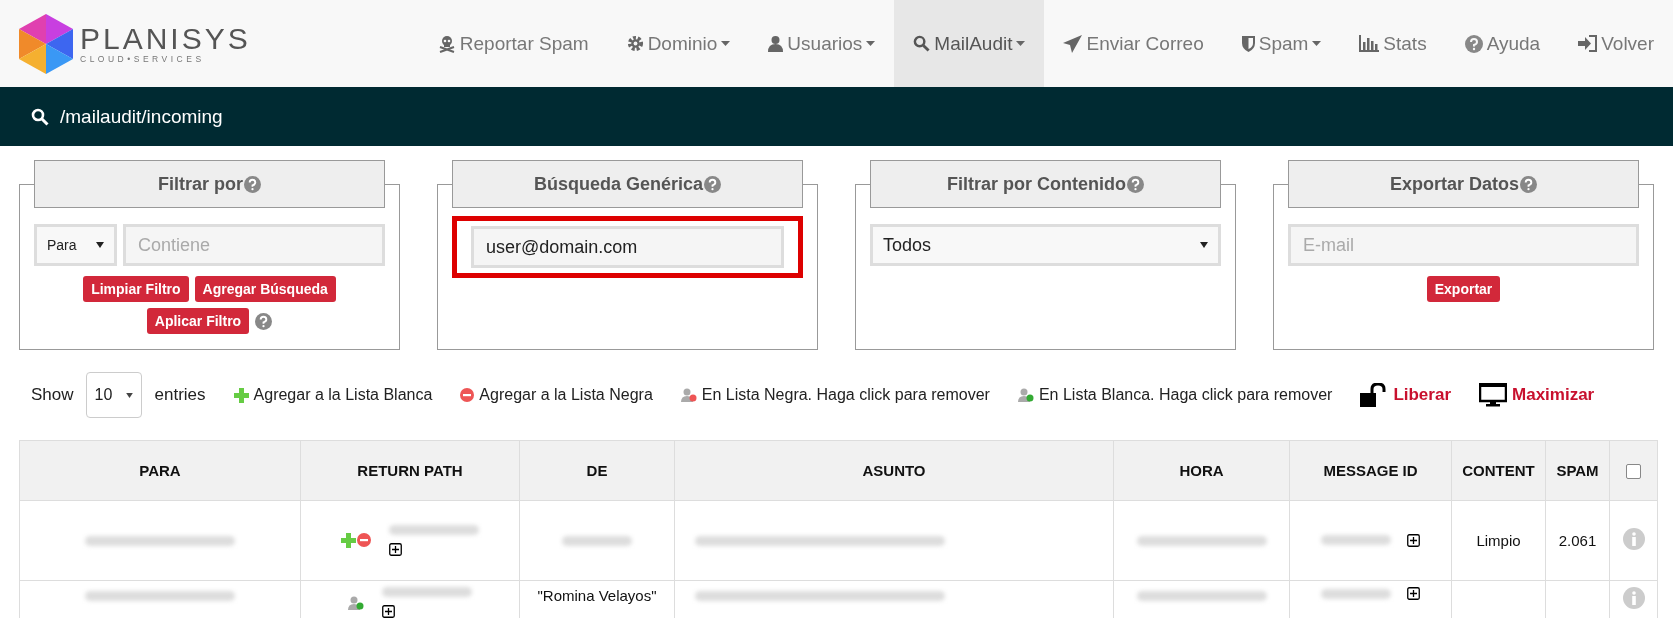  I want to click on column-header: SPAM, so click(1577, 470).